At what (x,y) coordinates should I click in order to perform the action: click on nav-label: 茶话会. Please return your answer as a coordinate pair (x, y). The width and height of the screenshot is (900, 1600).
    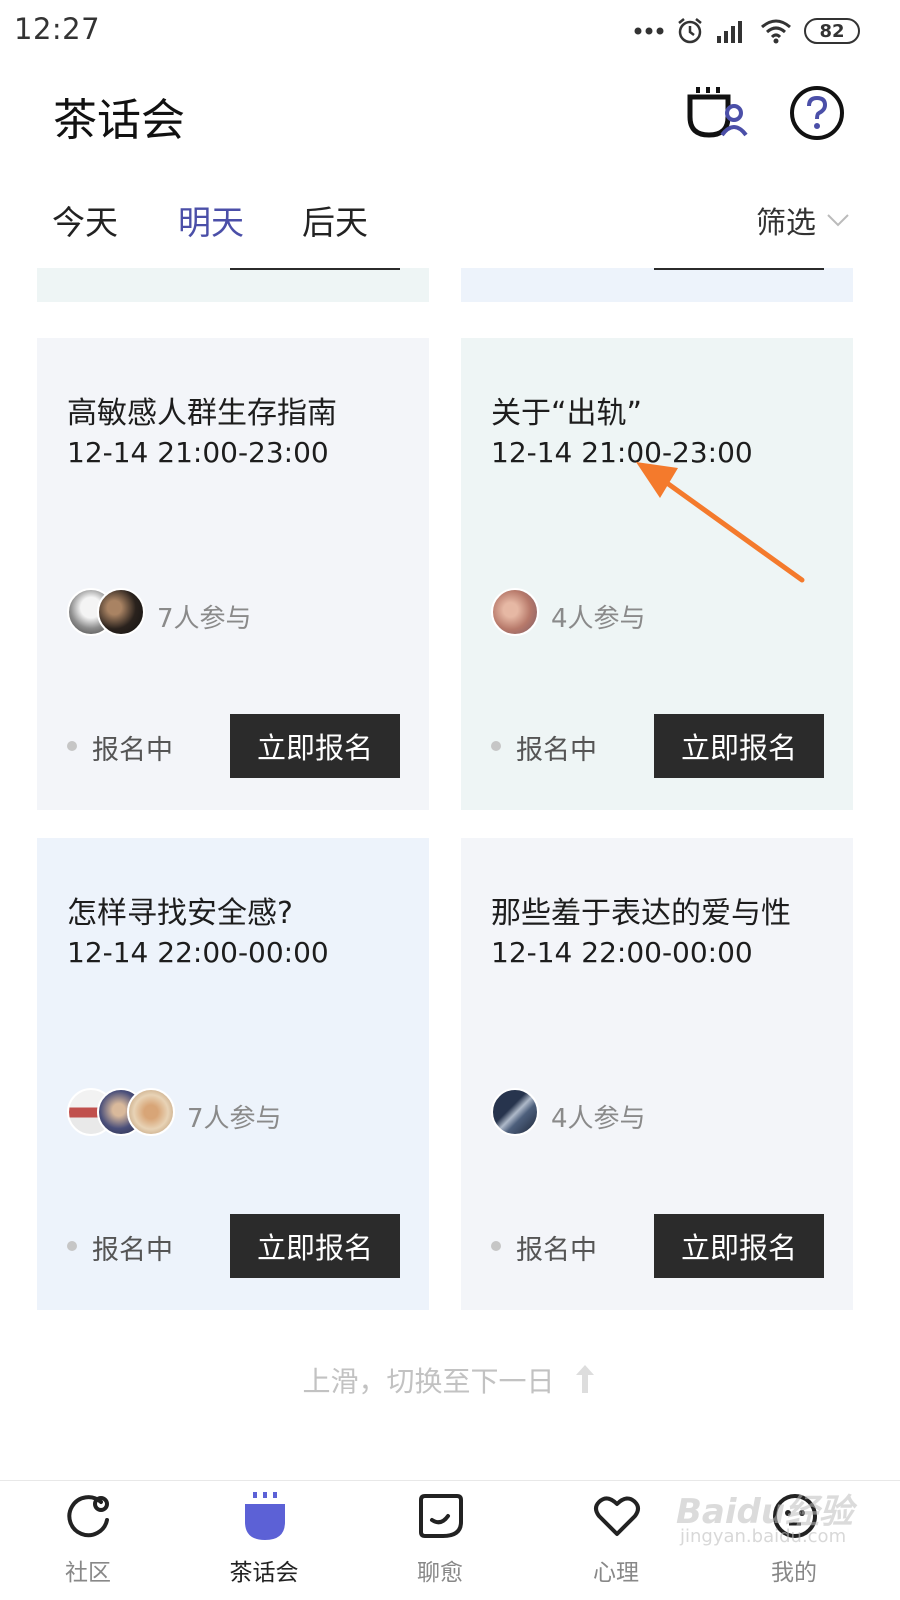
    Looking at the image, I should click on (264, 1573).